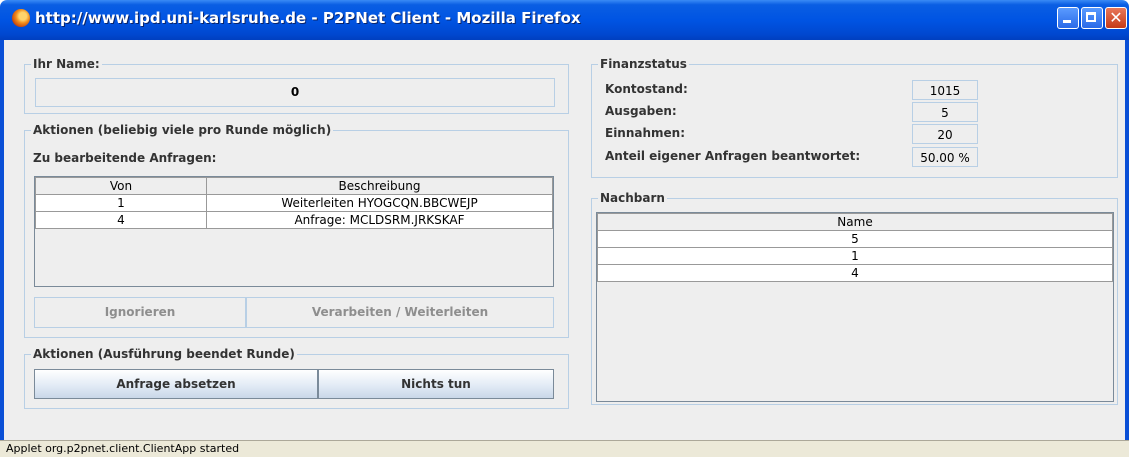  Describe the element at coordinates (632, 198) in the screenshot. I see `neighbors-panel-title: Nachbarn` at that location.